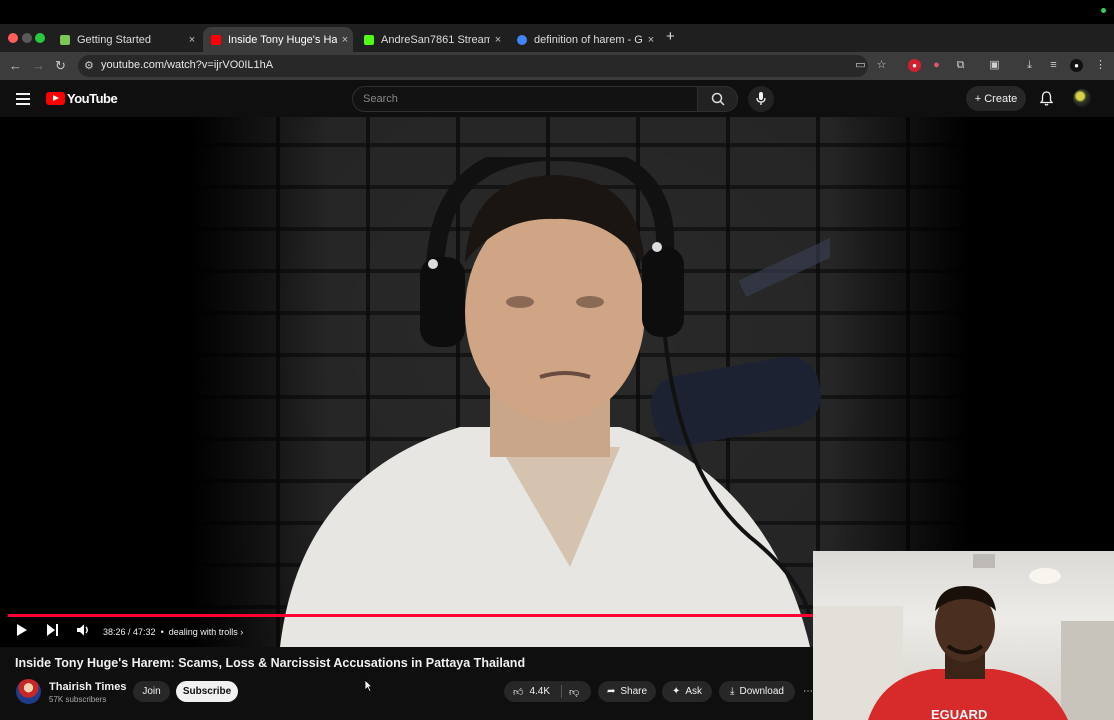 The image size is (1114, 720). What do you see at coordinates (13, 38) in the screenshot?
I see `close-window-button` at bounding box center [13, 38].